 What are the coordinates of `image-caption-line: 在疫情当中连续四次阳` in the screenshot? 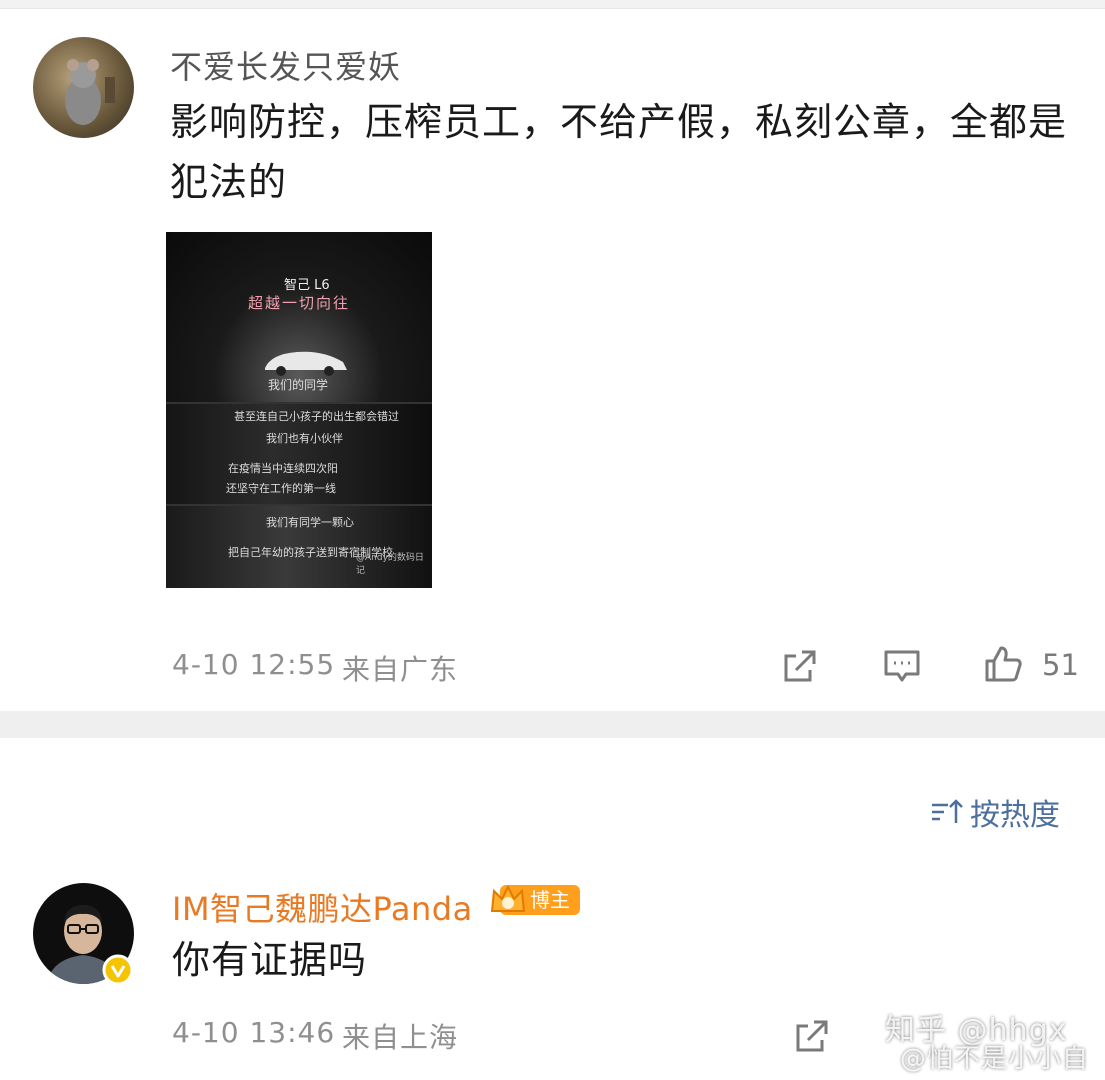 It's located at (283, 468).